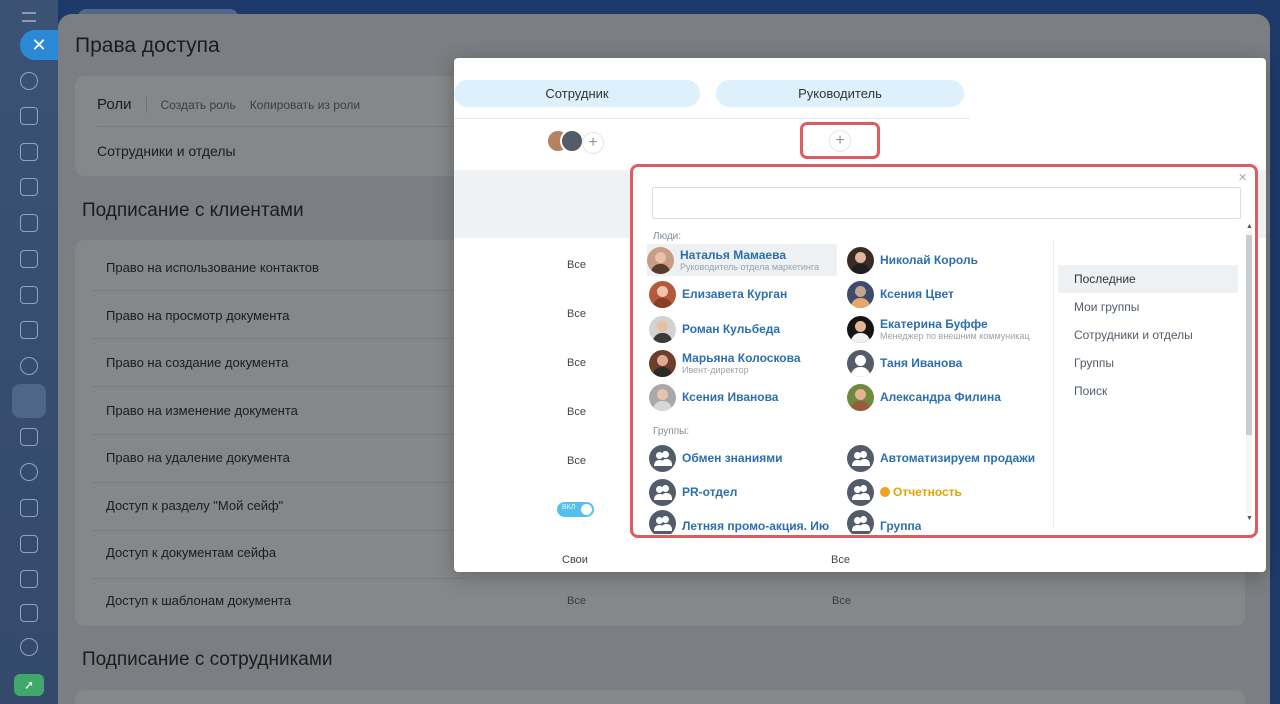 The height and width of the screenshot is (704, 1280). What do you see at coordinates (693, 492) in the screenshot?
I see `group-item: PR-отдел` at bounding box center [693, 492].